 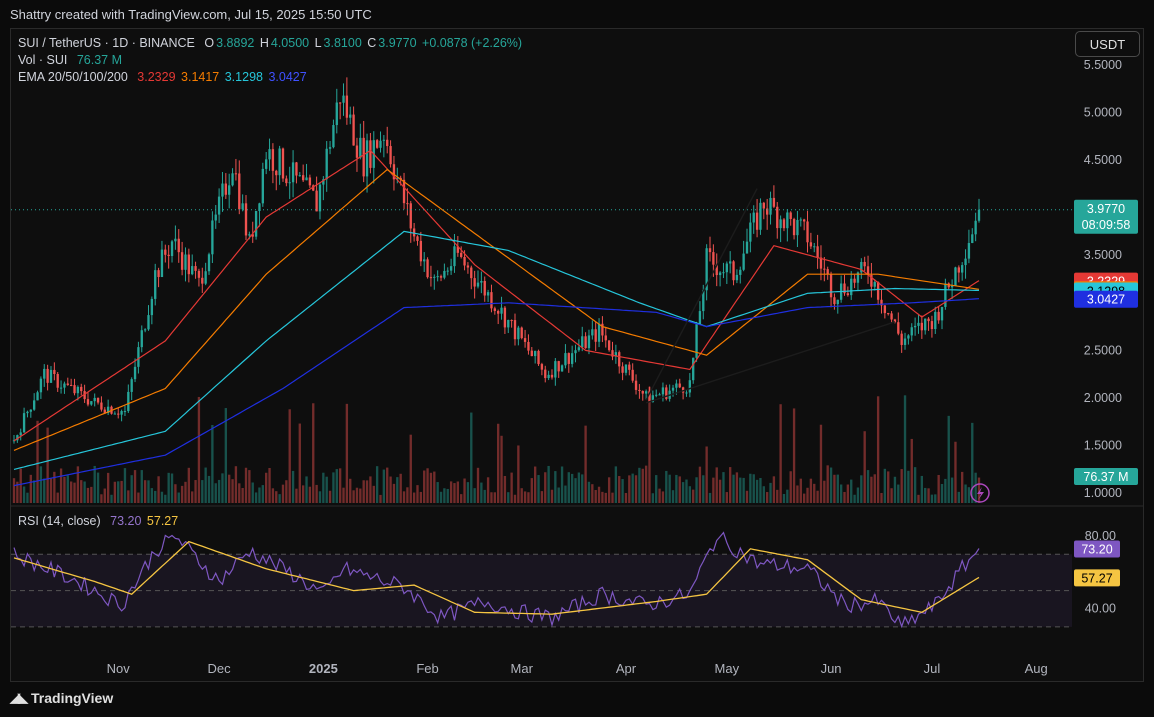 What do you see at coordinates (1107, 44) in the screenshot?
I see `currency-button: USDT` at bounding box center [1107, 44].